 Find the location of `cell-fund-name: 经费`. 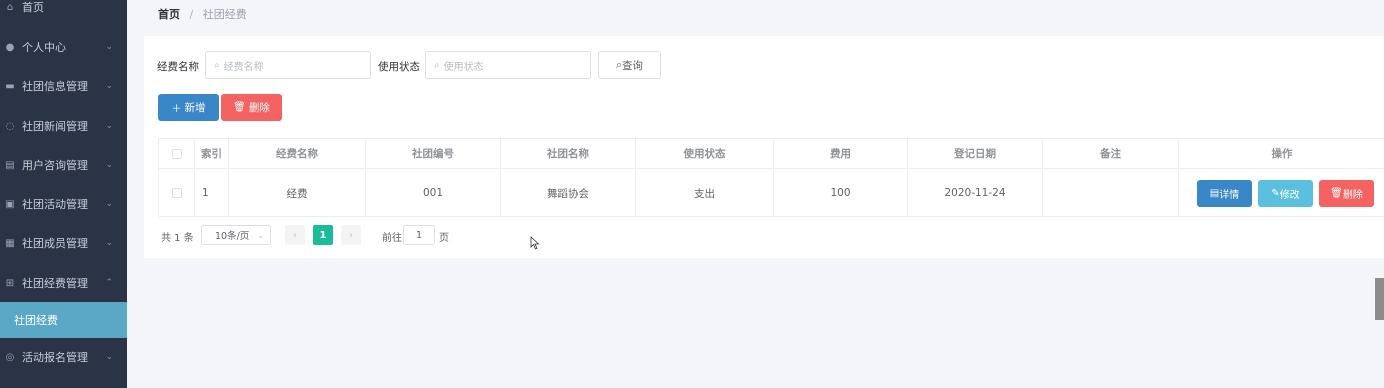

cell-fund-name: 经费 is located at coordinates (297, 193).